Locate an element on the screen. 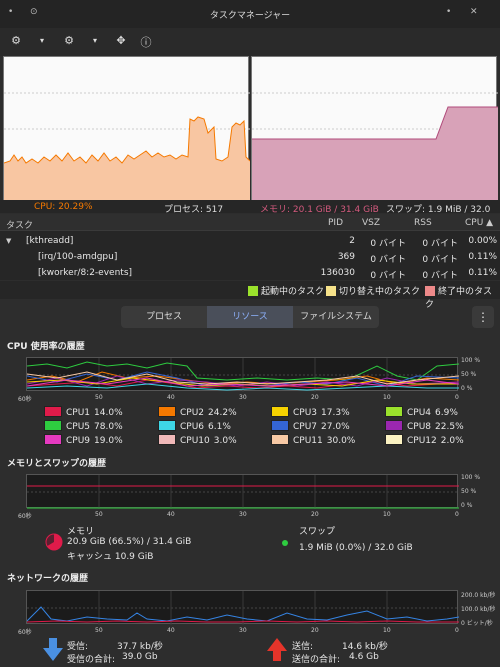  tab-resources: リソース is located at coordinates (250, 317).